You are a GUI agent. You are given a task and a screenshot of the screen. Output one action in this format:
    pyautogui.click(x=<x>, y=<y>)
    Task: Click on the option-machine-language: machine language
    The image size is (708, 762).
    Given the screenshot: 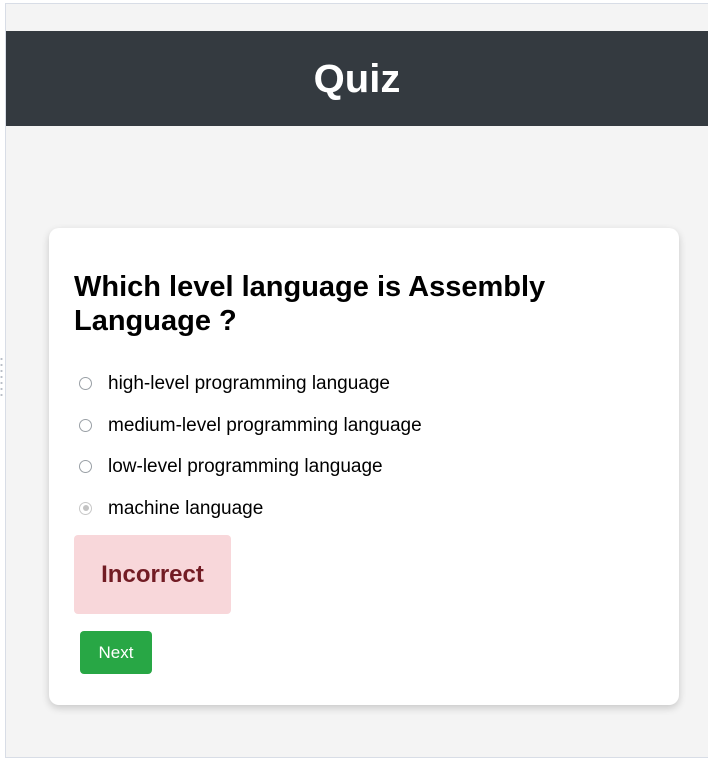 What is the action you would take?
    pyautogui.click(x=250, y=519)
    